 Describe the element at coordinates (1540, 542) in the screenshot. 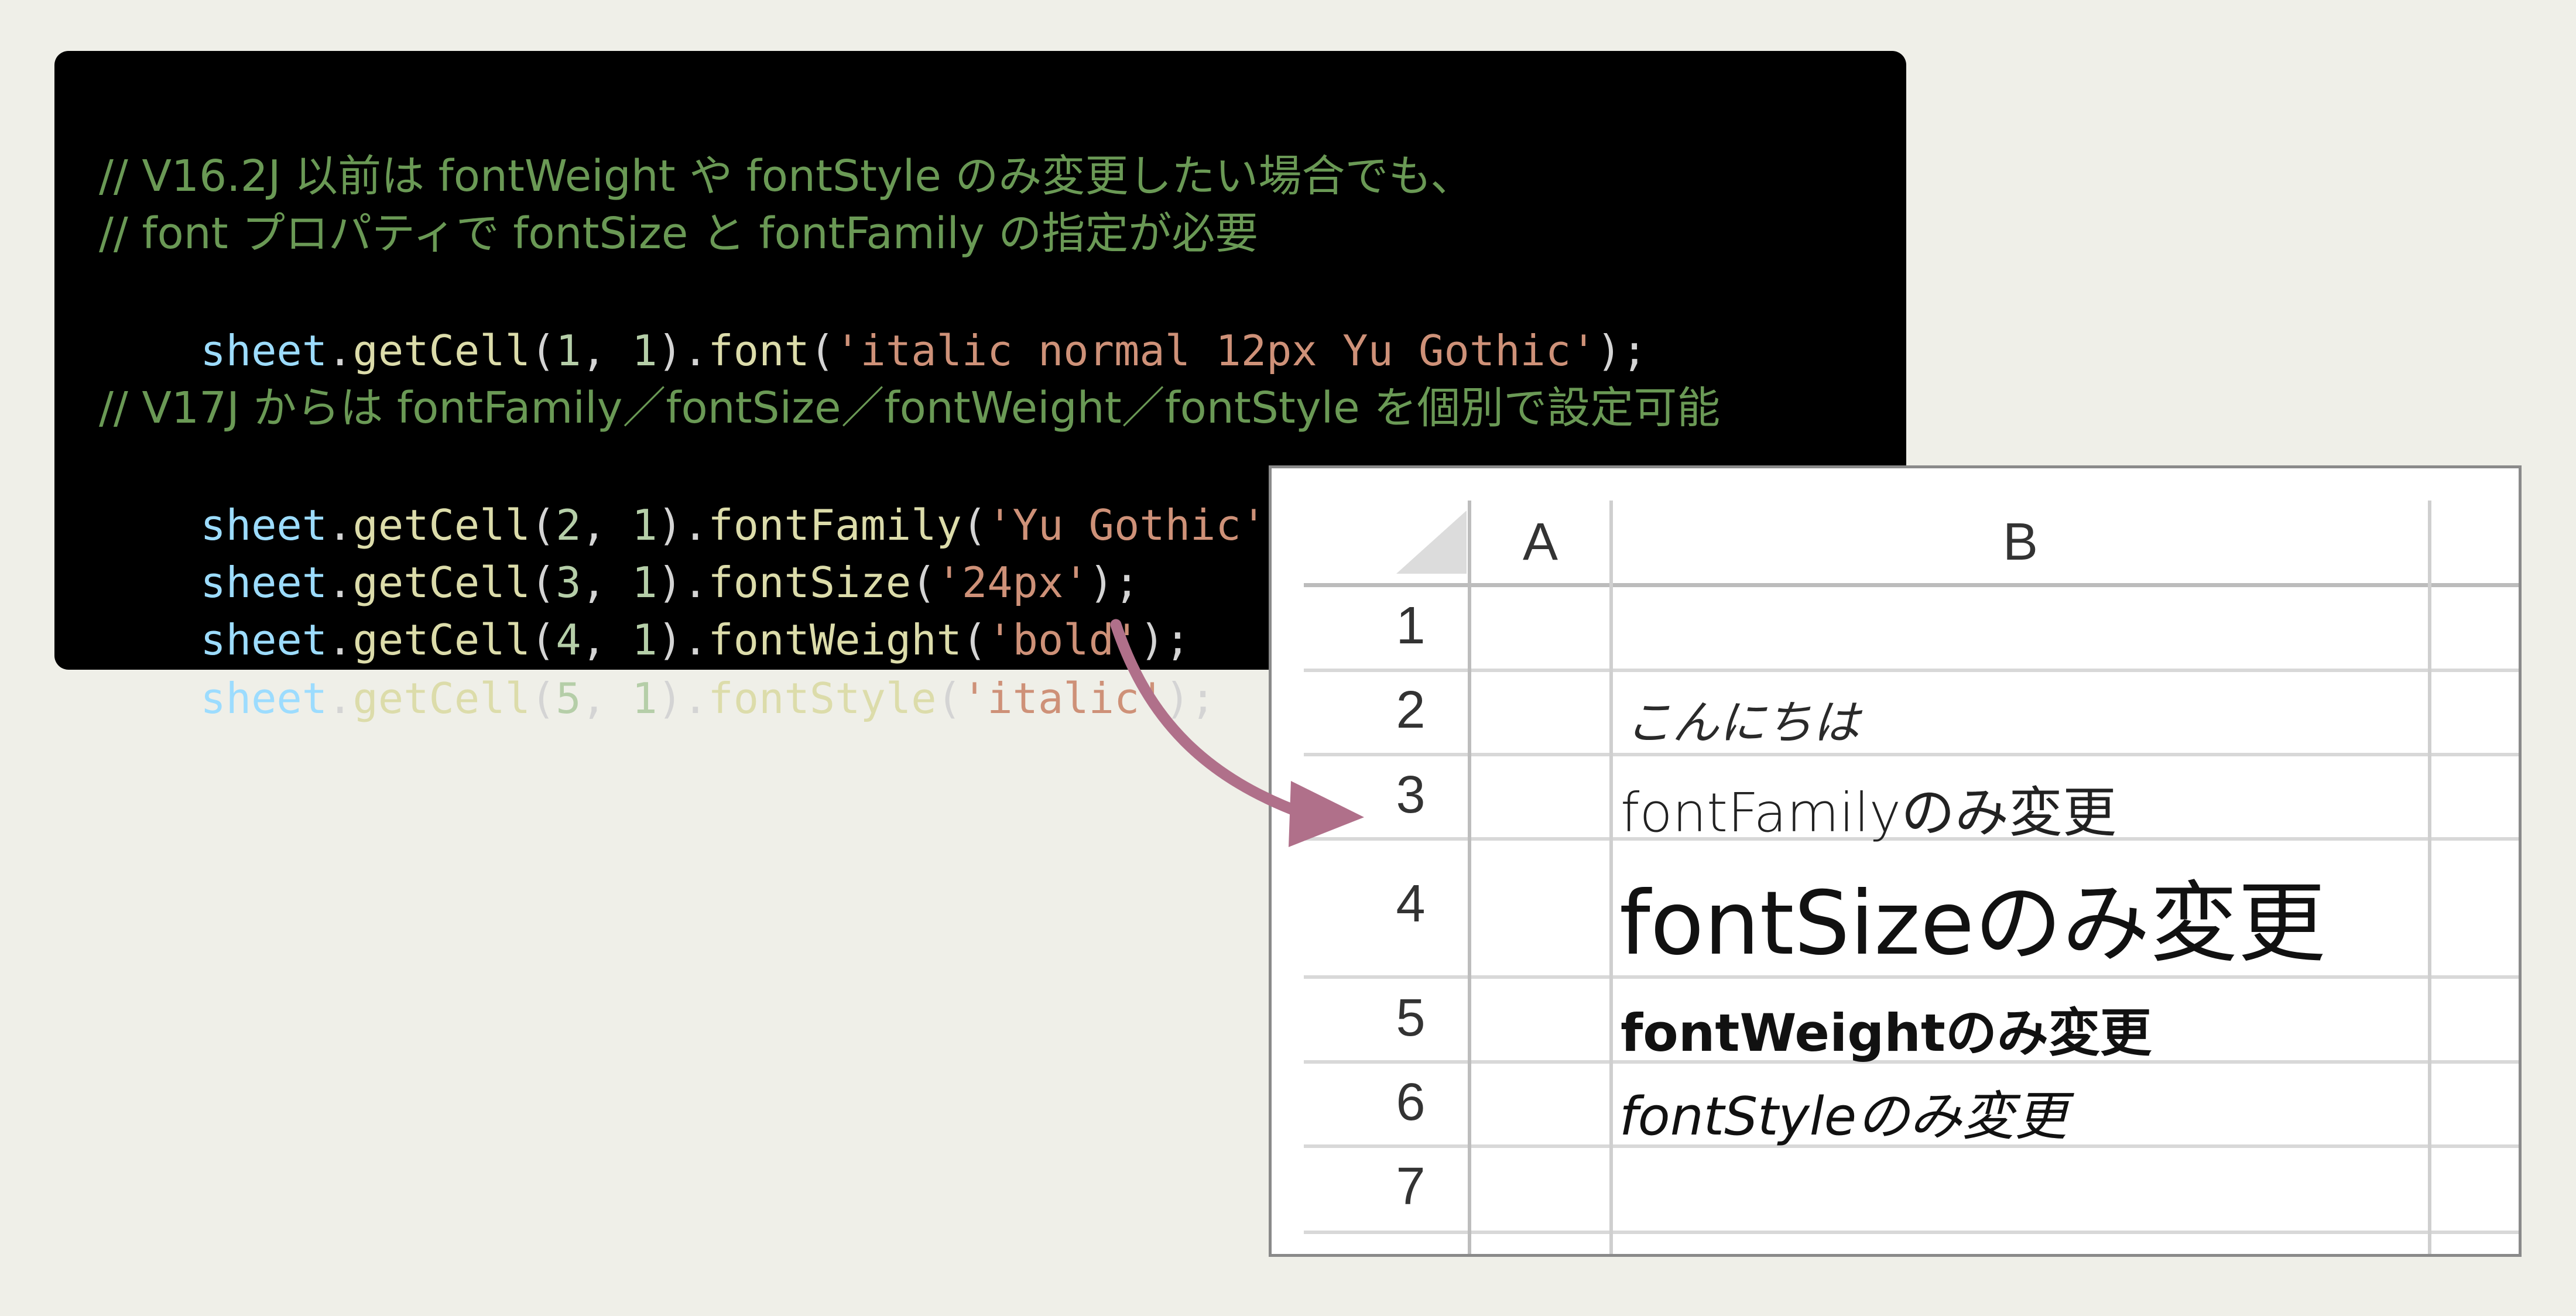

I see `column-header-a: A` at that location.